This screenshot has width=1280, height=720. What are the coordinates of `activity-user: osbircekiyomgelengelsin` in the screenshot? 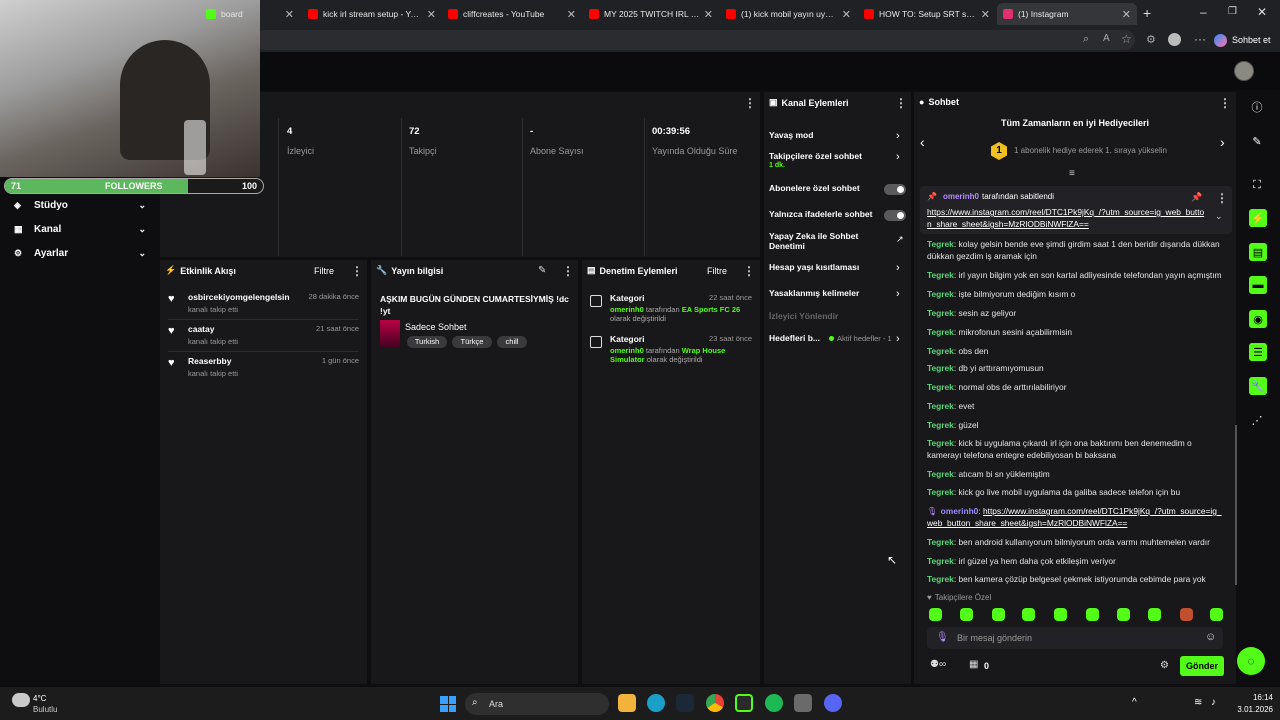 It's located at (239, 297).